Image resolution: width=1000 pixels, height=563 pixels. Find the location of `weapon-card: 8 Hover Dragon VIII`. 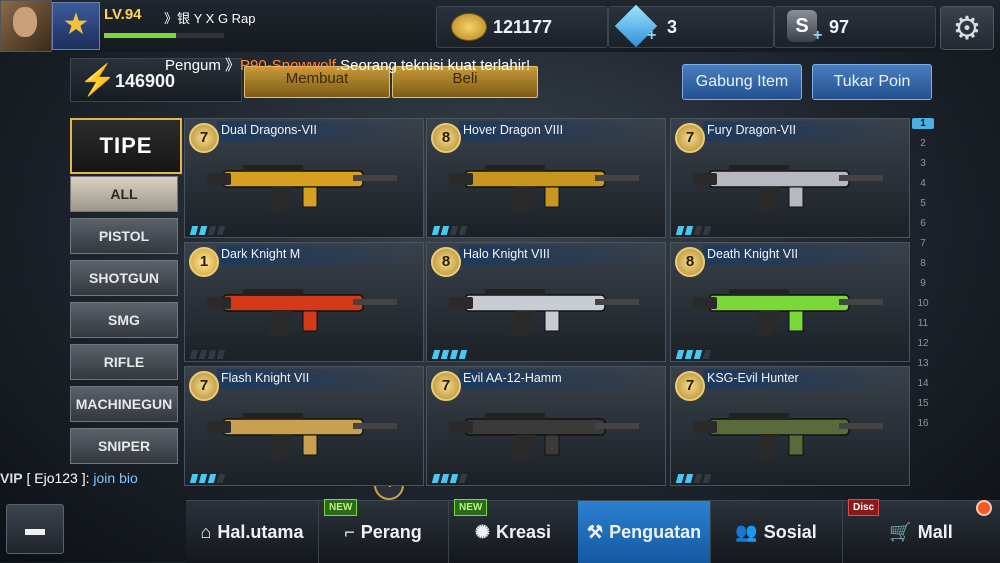

weapon-card: 8 Hover Dragon VIII is located at coordinates (546, 178).